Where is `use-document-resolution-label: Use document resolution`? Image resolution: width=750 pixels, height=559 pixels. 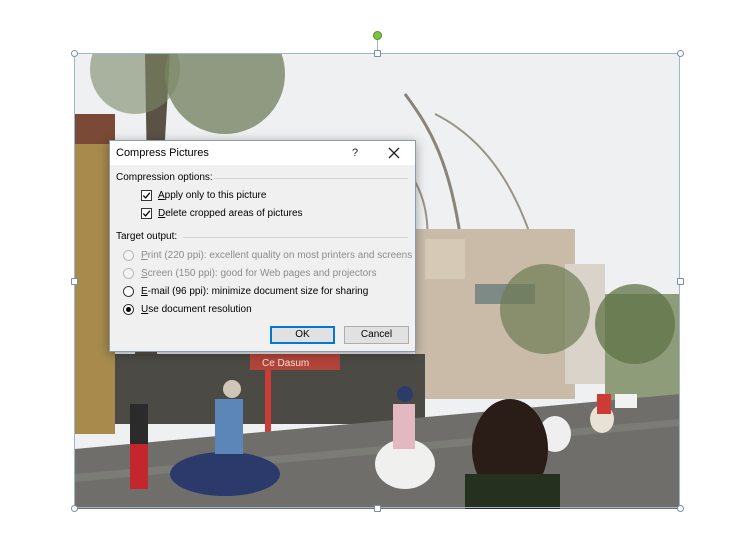
use-document-resolution-label: Use document resolution is located at coordinates (196, 309).